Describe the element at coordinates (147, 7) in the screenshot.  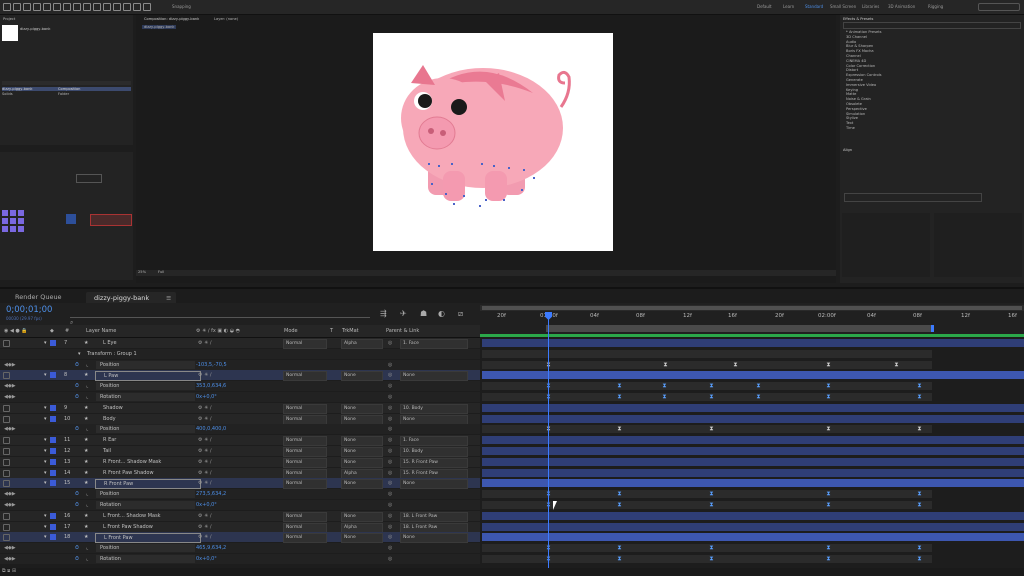
I see `puppet-tool-icon` at that location.